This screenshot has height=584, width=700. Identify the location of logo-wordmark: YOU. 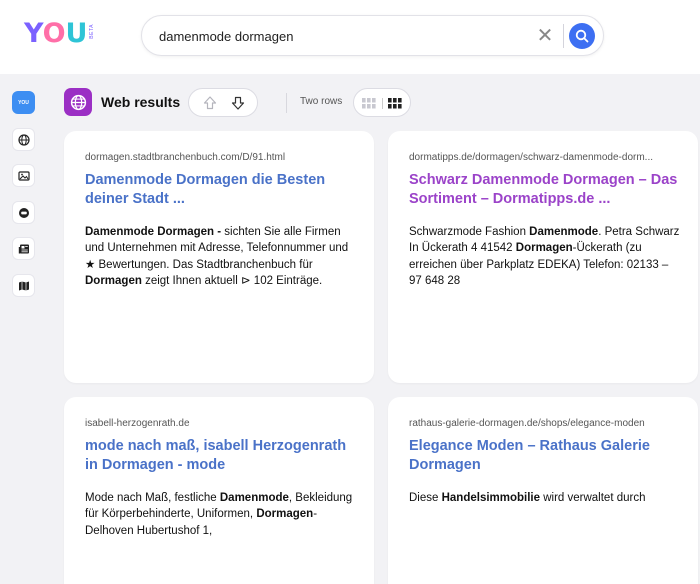
(56, 33).